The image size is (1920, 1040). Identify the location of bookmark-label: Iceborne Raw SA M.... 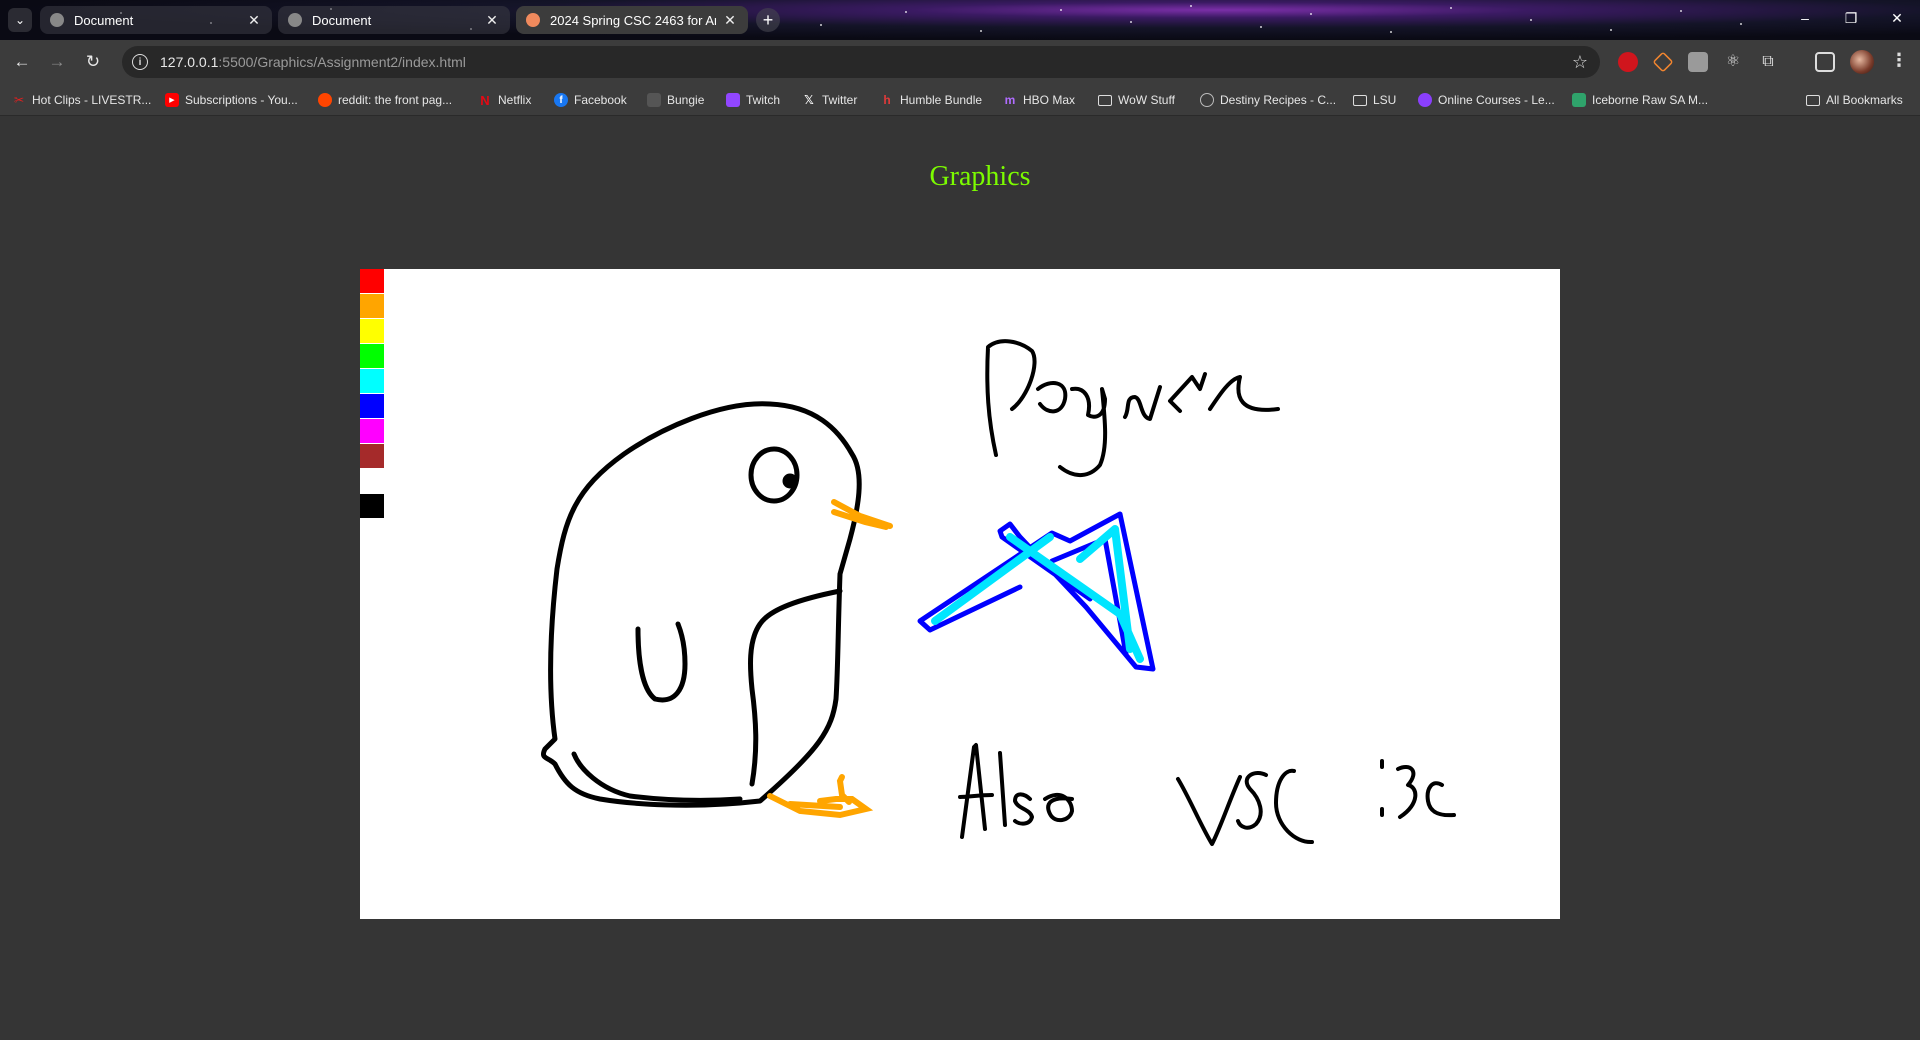
(1650, 100).